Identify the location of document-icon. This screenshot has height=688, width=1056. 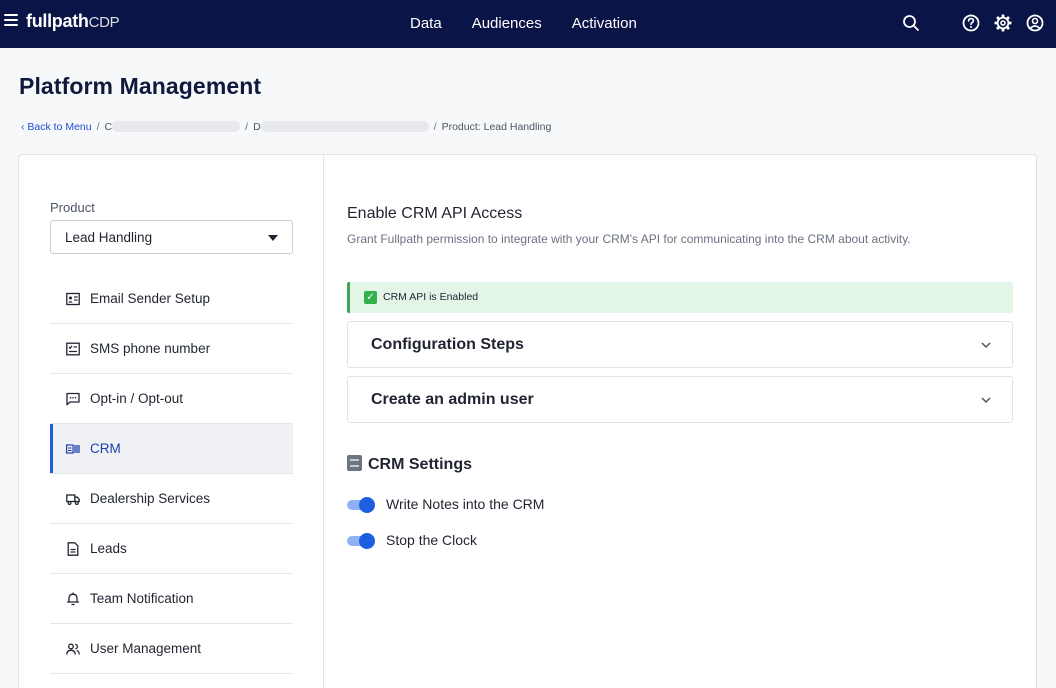
(73, 549).